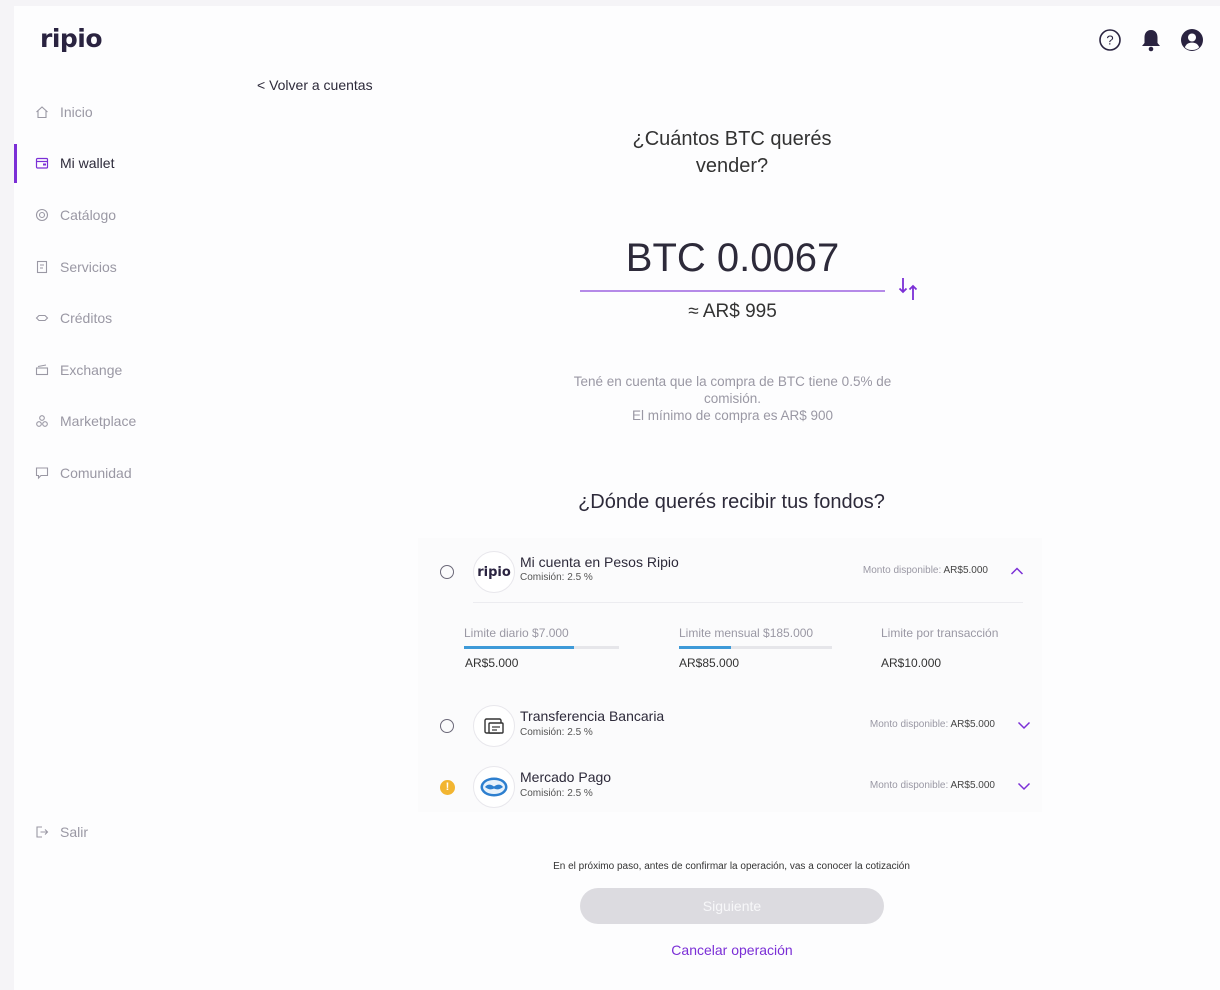 This screenshot has height=990, width=1220. I want to click on mercado-pago-avatar, so click(494, 787).